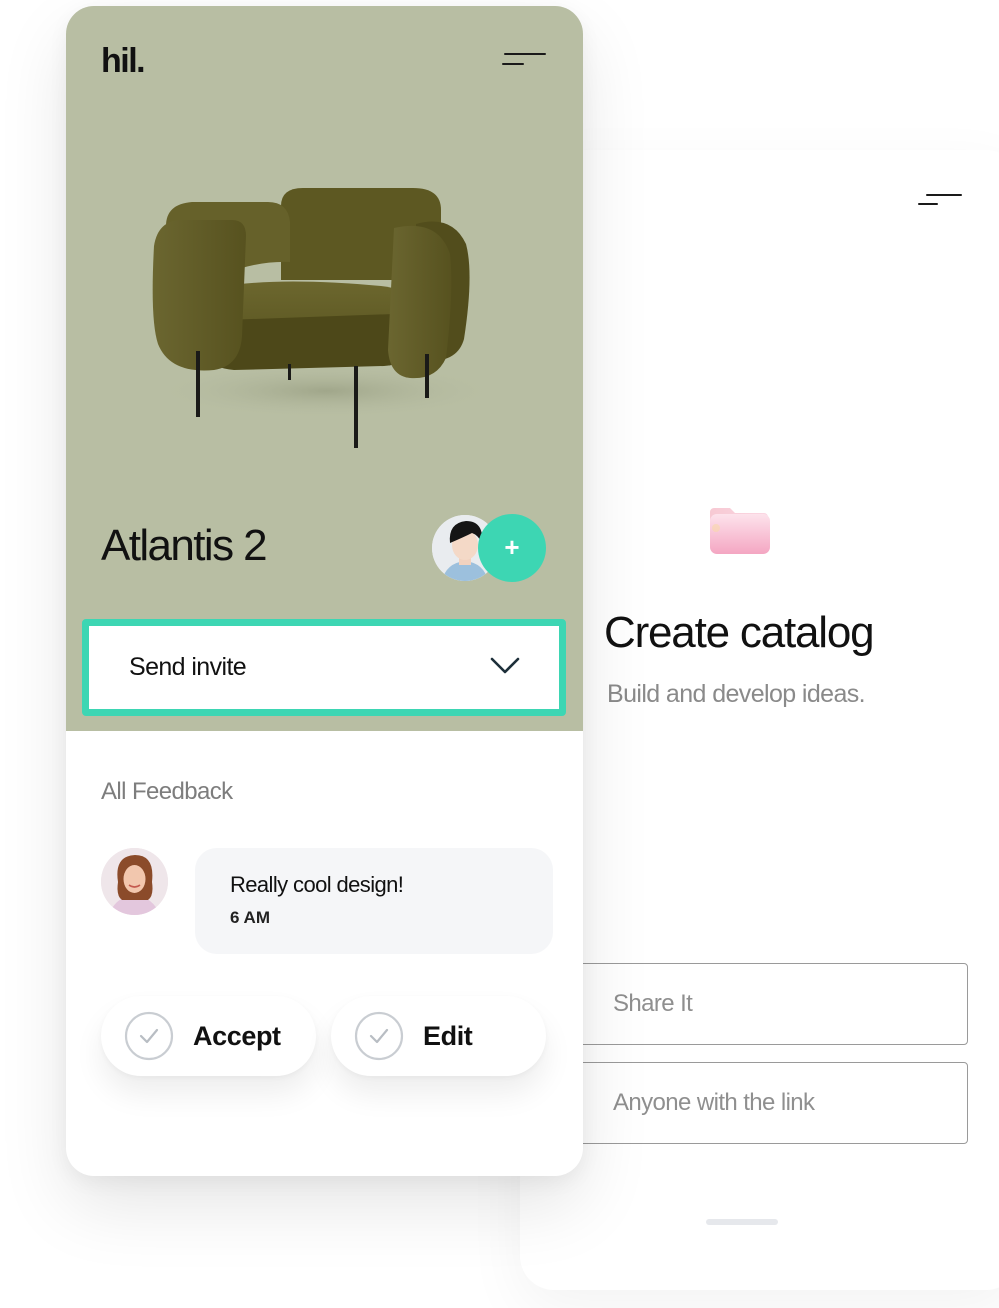 The image size is (999, 1308). Describe the element at coordinates (505, 665) in the screenshot. I see `chevron-down-icon` at that location.